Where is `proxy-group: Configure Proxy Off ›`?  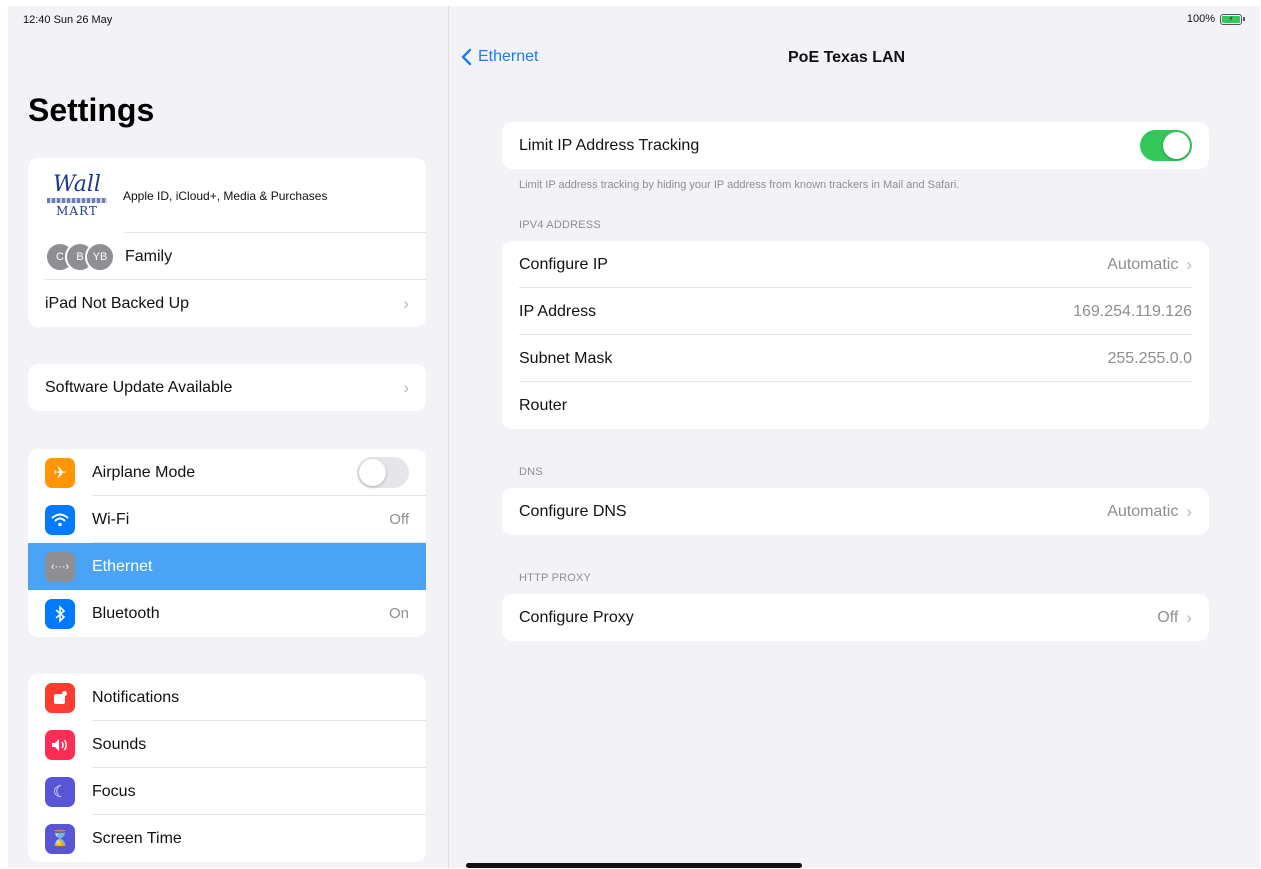
proxy-group: Configure Proxy Off › is located at coordinates (855, 617).